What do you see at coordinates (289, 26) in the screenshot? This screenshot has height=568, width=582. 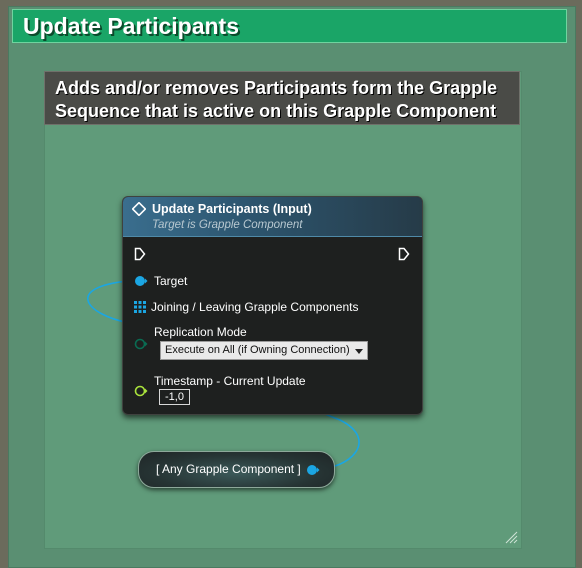 I see `outer-comment-header: Update Participants` at bounding box center [289, 26].